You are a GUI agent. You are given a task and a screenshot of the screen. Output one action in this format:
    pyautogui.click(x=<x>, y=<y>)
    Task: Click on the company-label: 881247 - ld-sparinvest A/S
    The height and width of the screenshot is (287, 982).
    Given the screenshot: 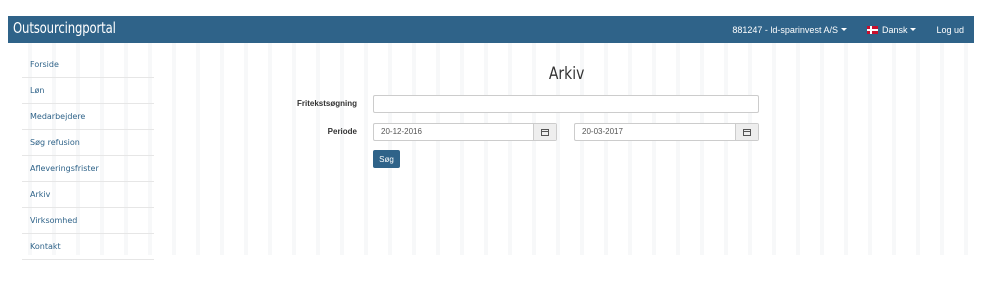 What is the action you would take?
    pyautogui.click(x=785, y=29)
    